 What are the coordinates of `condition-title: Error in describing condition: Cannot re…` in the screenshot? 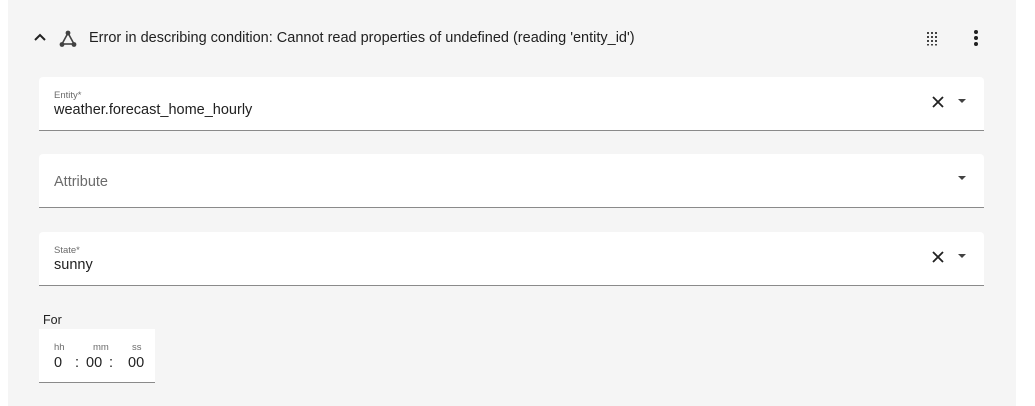 It's located at (362, 38).